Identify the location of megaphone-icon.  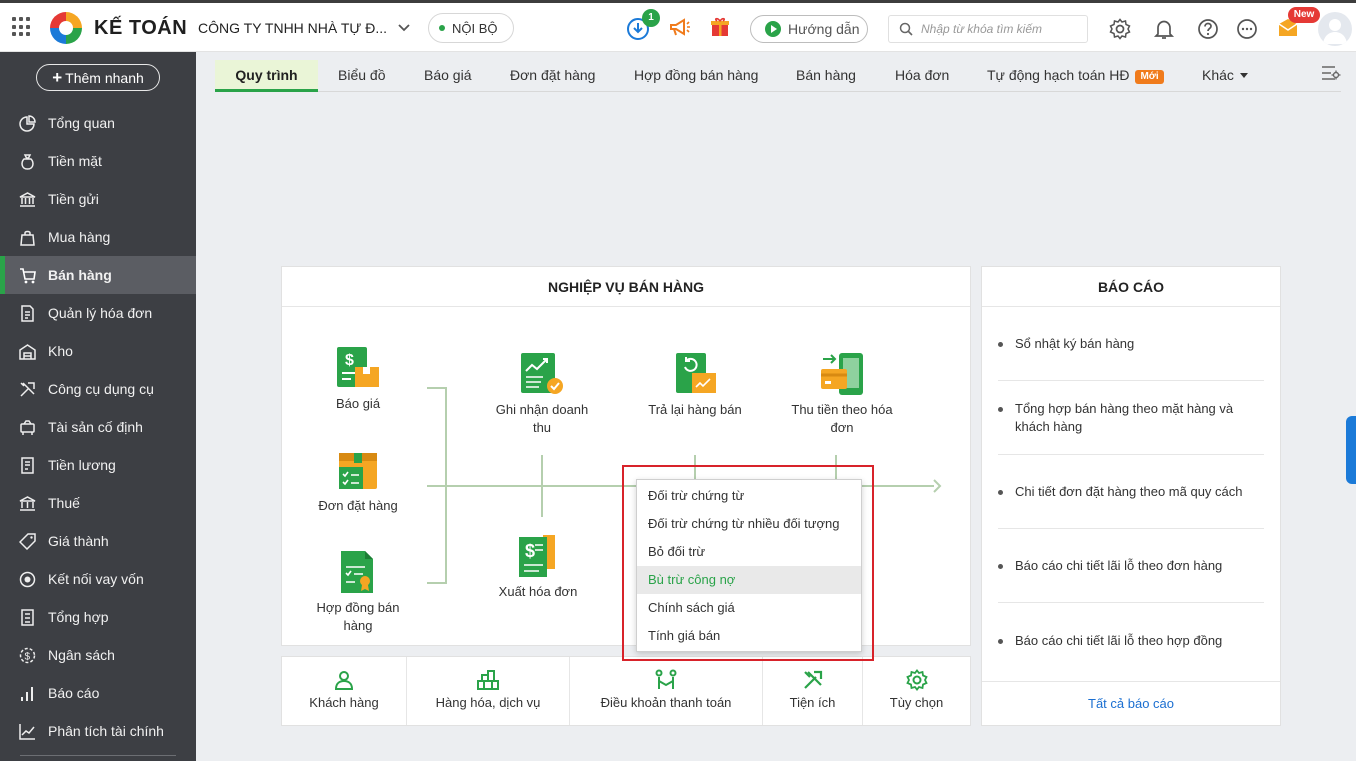
(680, 28).